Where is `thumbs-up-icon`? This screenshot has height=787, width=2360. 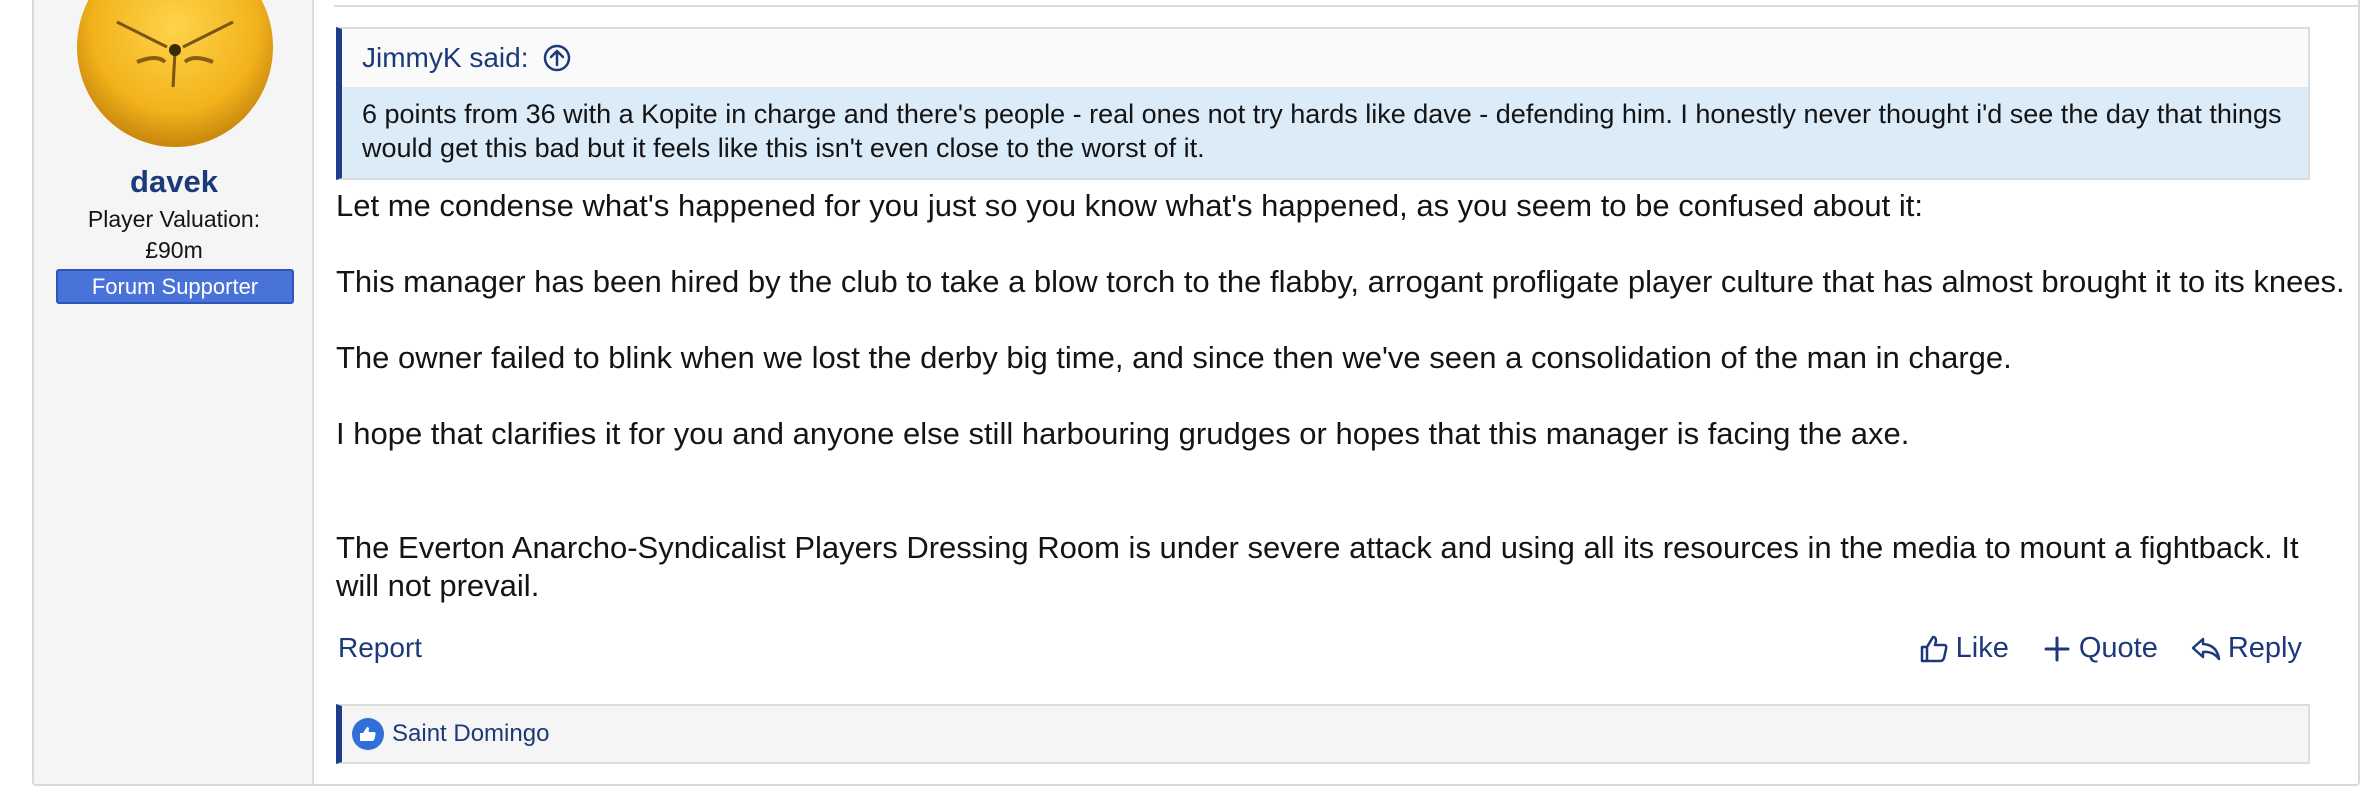 thumbs-up-icon is located at coordinates (1934, 648).